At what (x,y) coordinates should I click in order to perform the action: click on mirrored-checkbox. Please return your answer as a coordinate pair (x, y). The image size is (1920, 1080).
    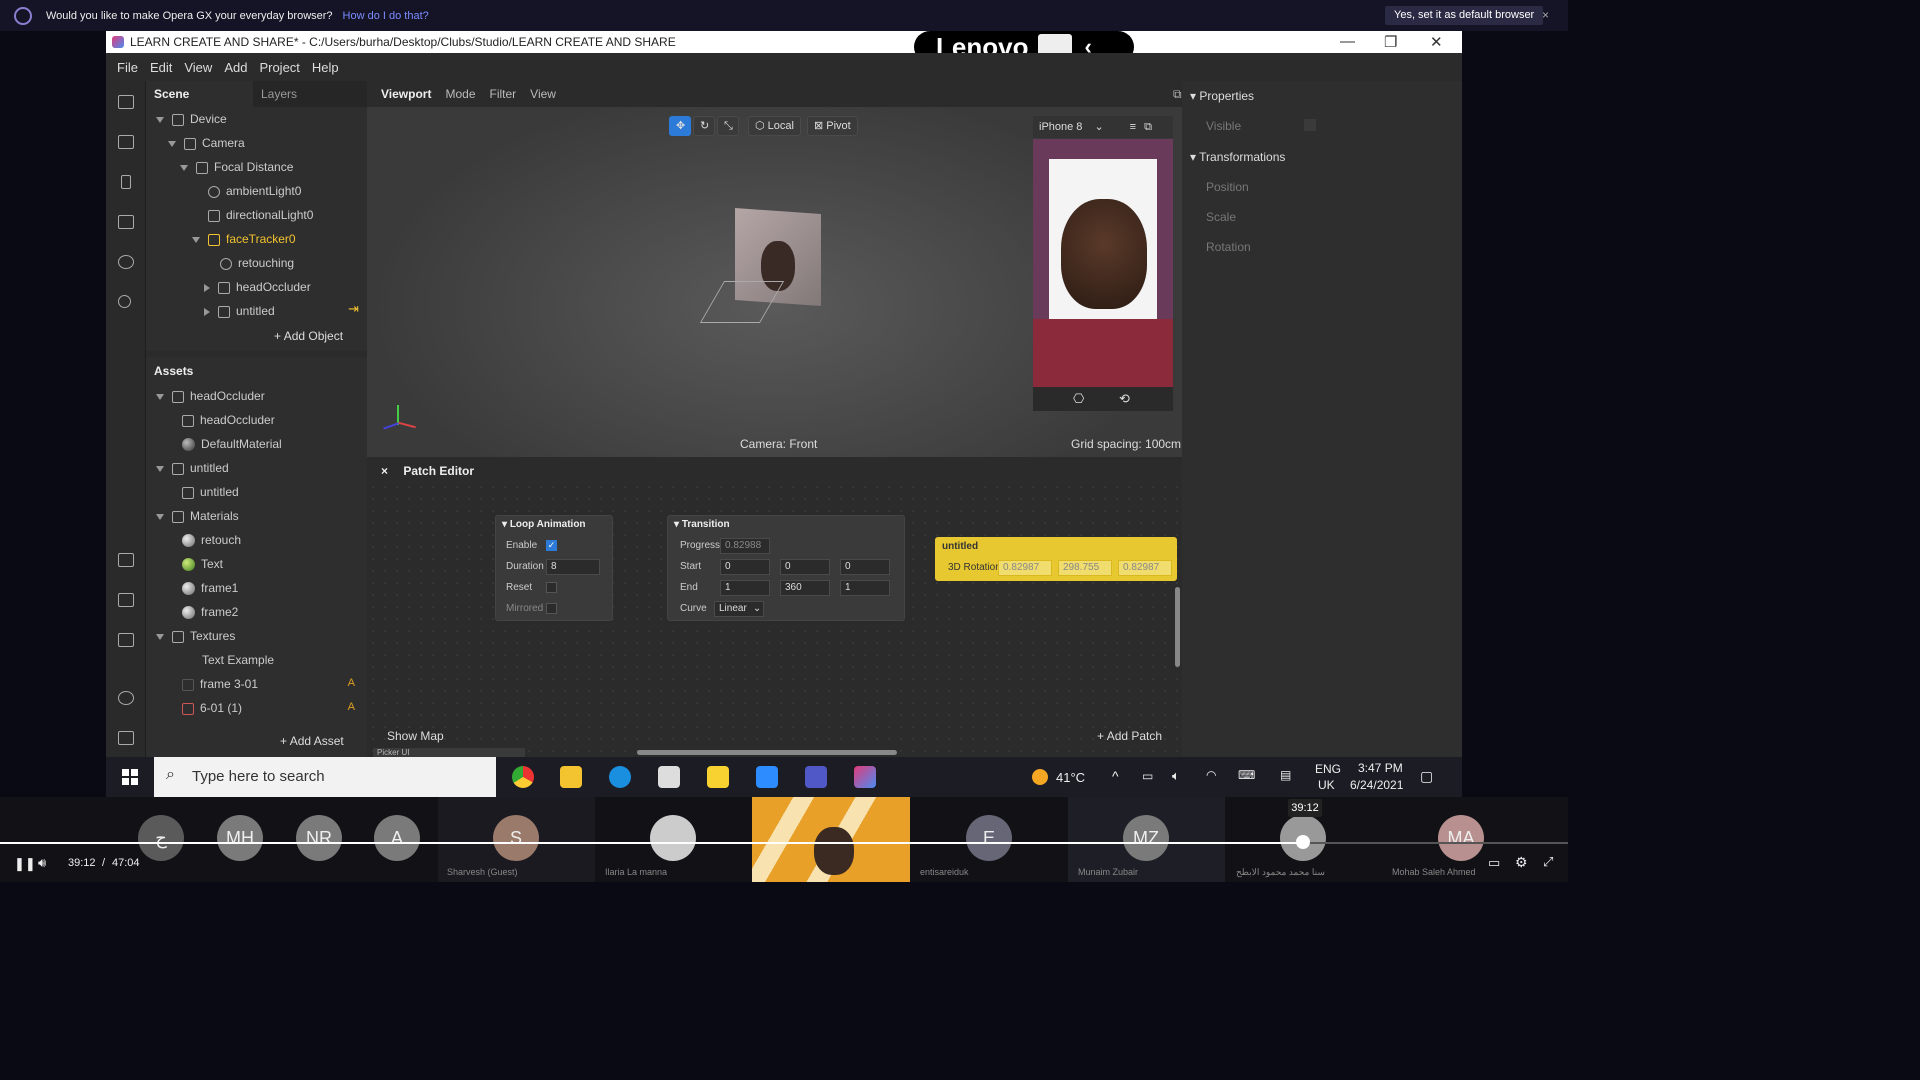
    Looking at the image, I should click on (551, 608).